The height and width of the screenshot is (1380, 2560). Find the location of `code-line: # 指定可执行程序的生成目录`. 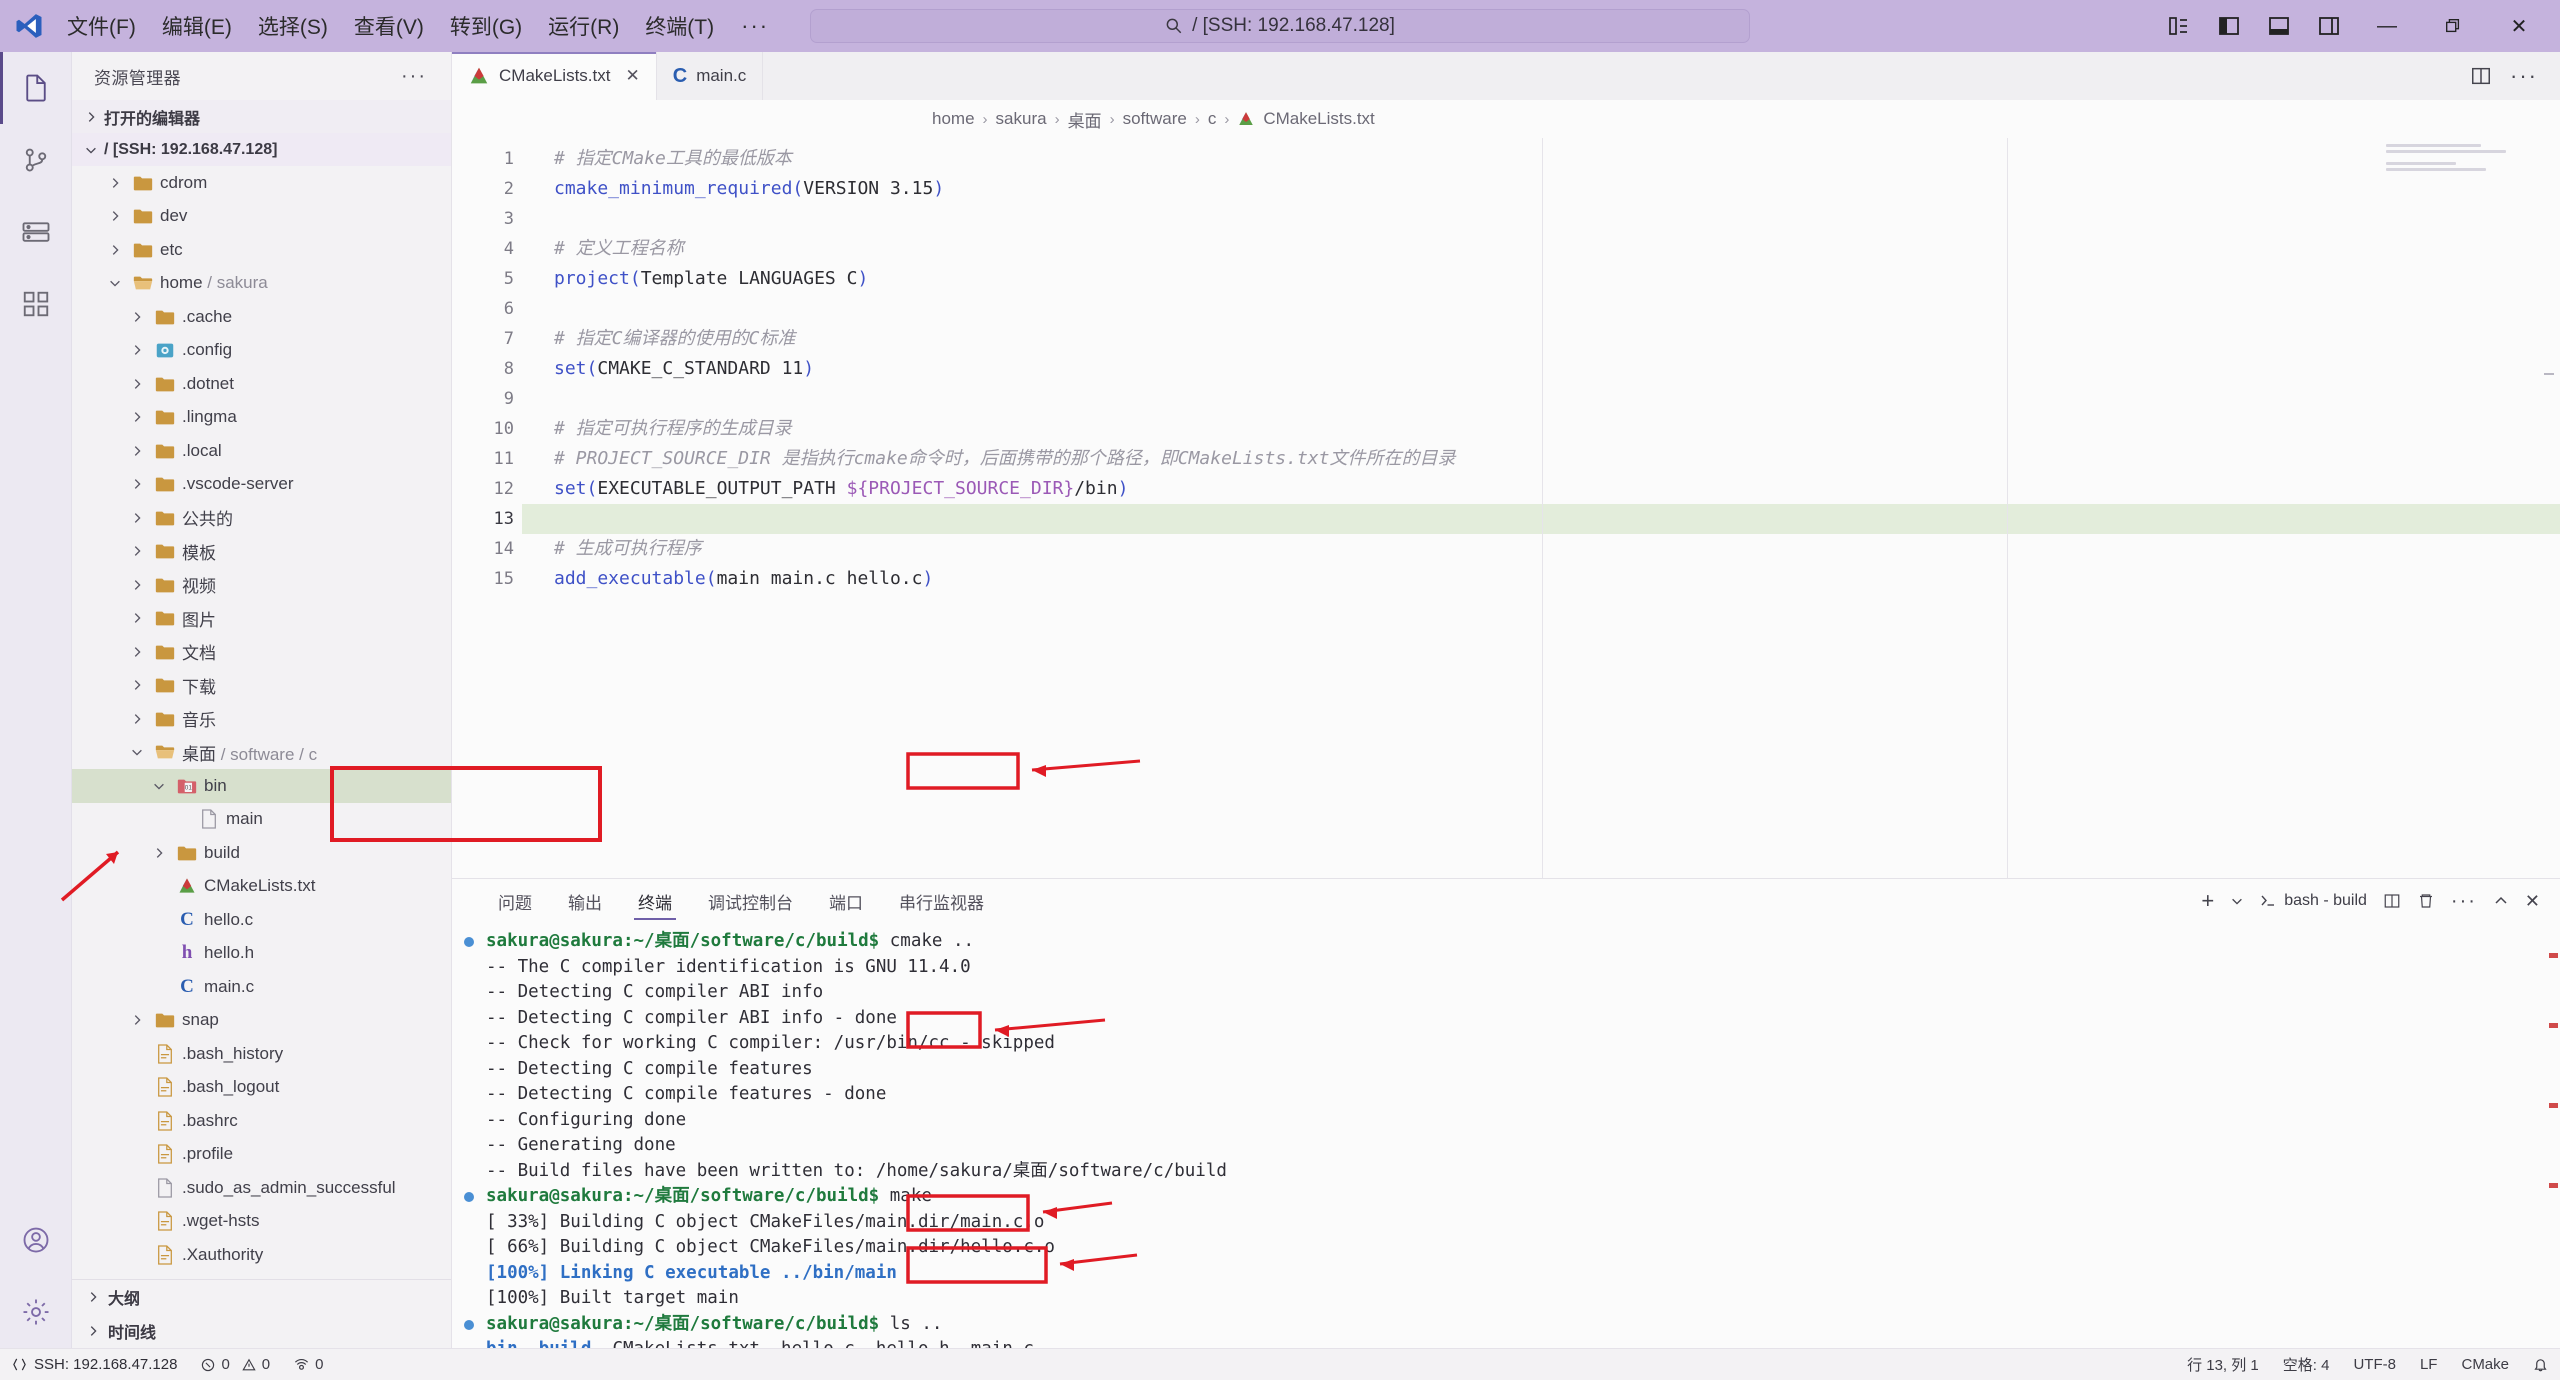

code-line: # 指定可执行程序的生成目录 is located at coordinates (1541, 429).